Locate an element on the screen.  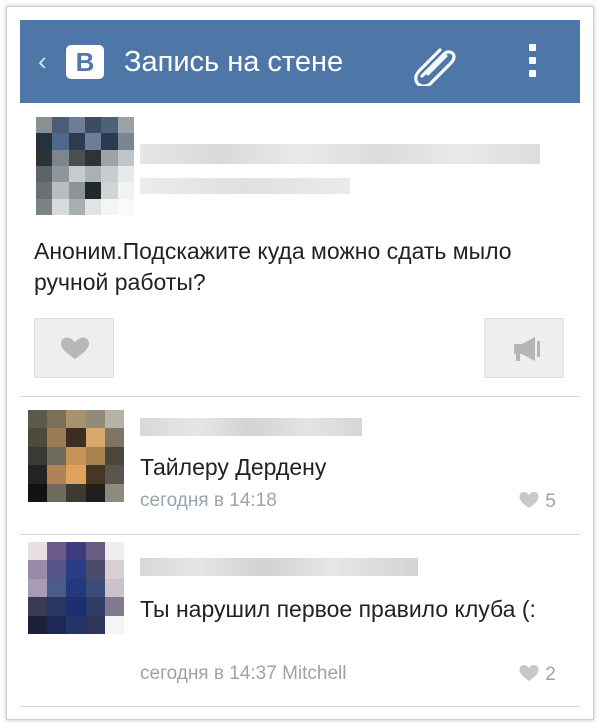
back-icon: ‹ is located at coordinates (42, 61).